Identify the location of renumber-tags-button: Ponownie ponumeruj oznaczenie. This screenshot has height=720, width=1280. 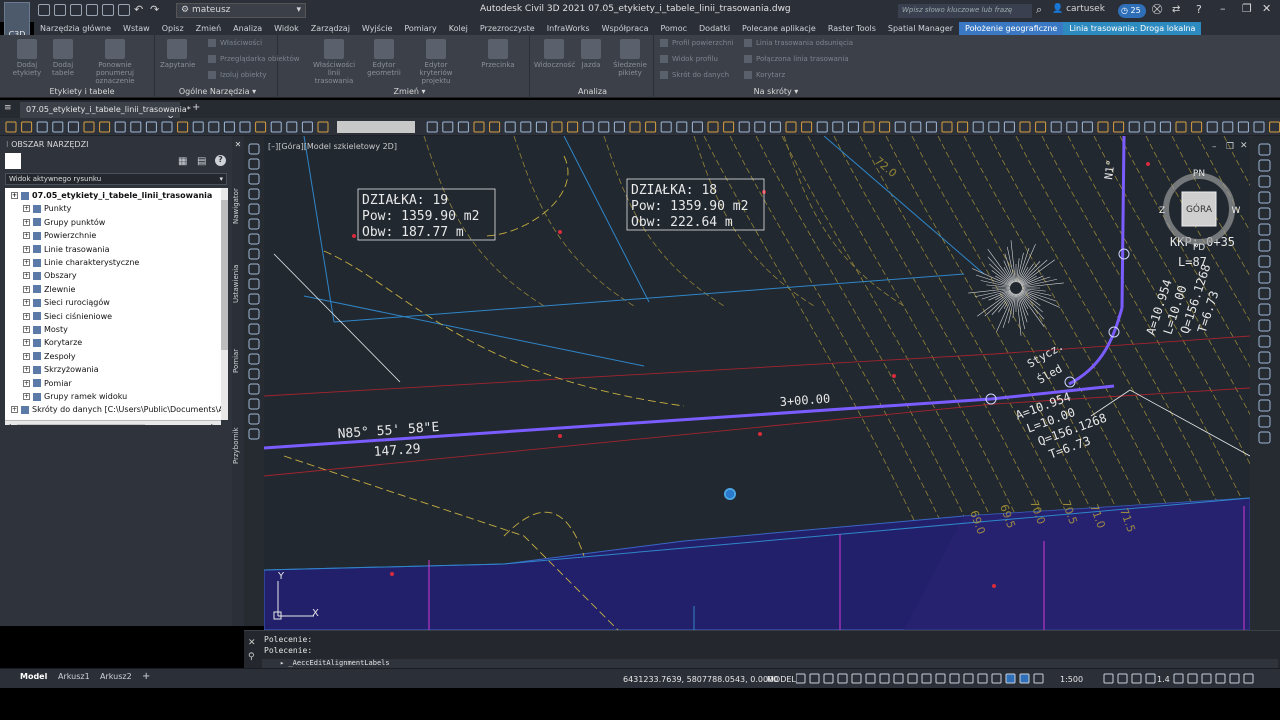
(115, 62).